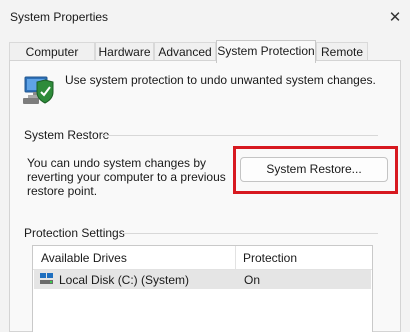 The height and width of the screenshot is (332, 410). Describe the element at coordinates (270, 258) in the screenshot. I see `column-header-protection: Protection` at that location.